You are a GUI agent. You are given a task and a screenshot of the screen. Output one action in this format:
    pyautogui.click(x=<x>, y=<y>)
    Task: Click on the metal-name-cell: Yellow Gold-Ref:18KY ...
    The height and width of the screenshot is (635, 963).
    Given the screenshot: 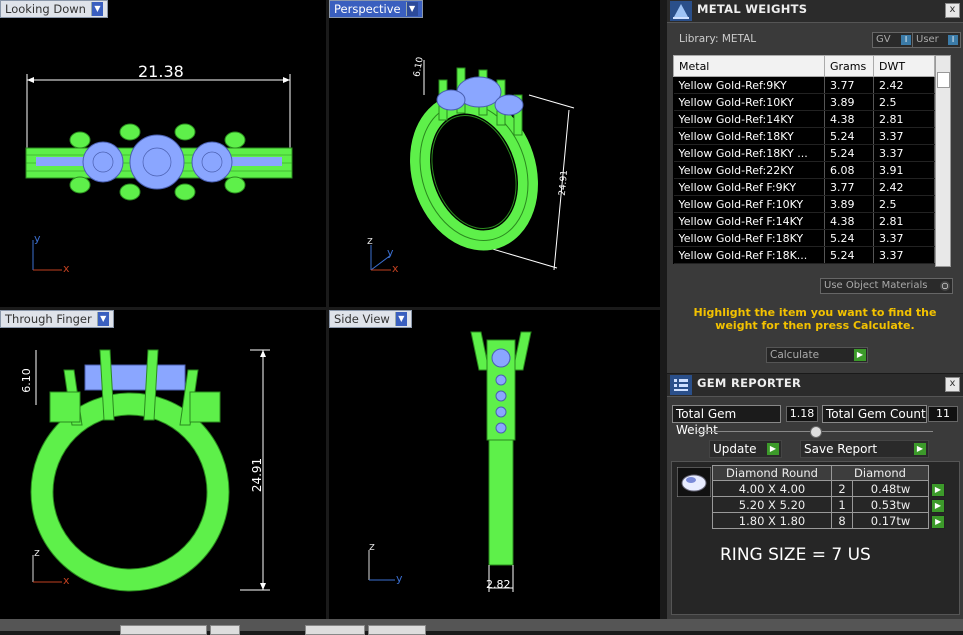 What is the action you would take?
    pyautogui.click(x=749, y=153)
    